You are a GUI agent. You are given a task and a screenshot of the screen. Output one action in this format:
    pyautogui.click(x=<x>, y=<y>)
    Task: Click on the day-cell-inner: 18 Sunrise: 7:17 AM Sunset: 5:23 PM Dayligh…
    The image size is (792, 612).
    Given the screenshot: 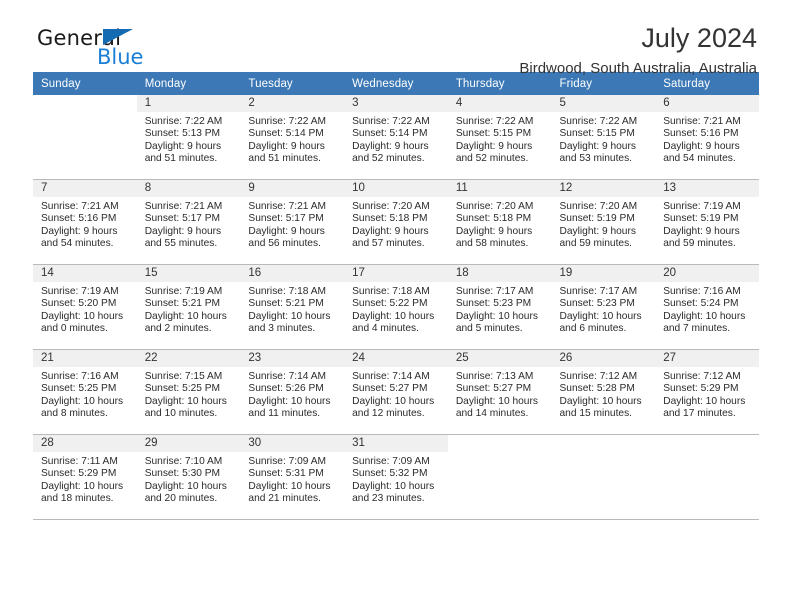 What is the action you would take?
    pyautogui.click(x=499, y=307)
    